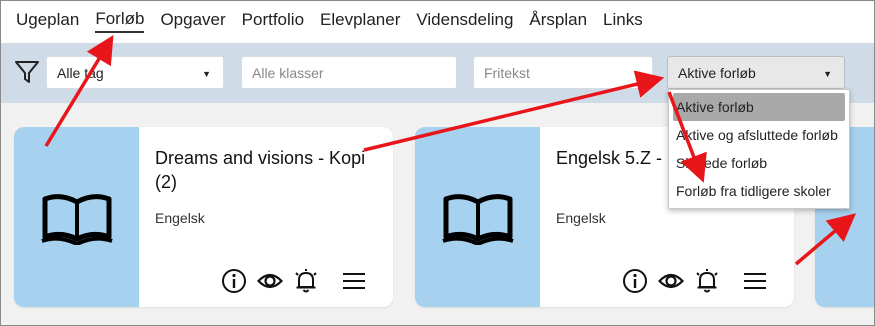 Image resolution: width=875 pixels, height=326 pixels. I want to click on dropdown-option-active-and-finished: Aktive og afsluttede forløb, so click(759, 135).